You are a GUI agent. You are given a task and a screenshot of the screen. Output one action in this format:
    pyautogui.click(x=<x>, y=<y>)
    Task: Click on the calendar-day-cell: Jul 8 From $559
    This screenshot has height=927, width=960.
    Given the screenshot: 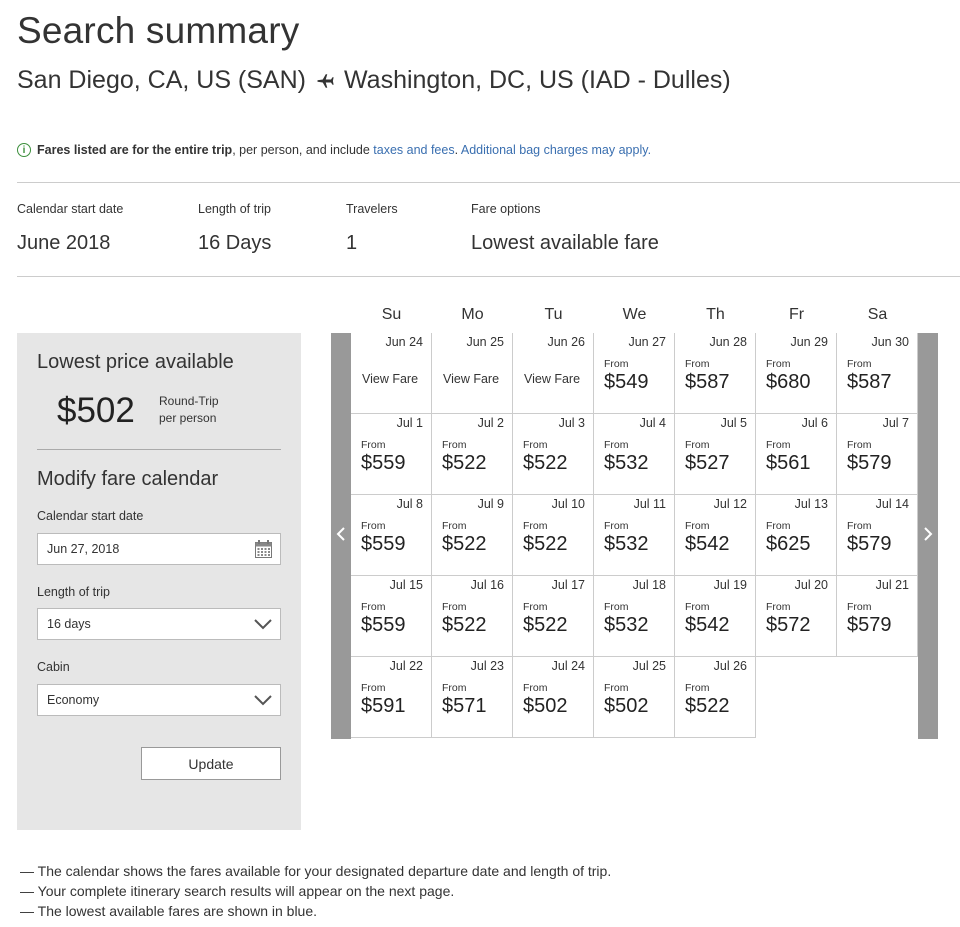 What is the action you would take?
    pyautogui.click(x=391, y=535)
    